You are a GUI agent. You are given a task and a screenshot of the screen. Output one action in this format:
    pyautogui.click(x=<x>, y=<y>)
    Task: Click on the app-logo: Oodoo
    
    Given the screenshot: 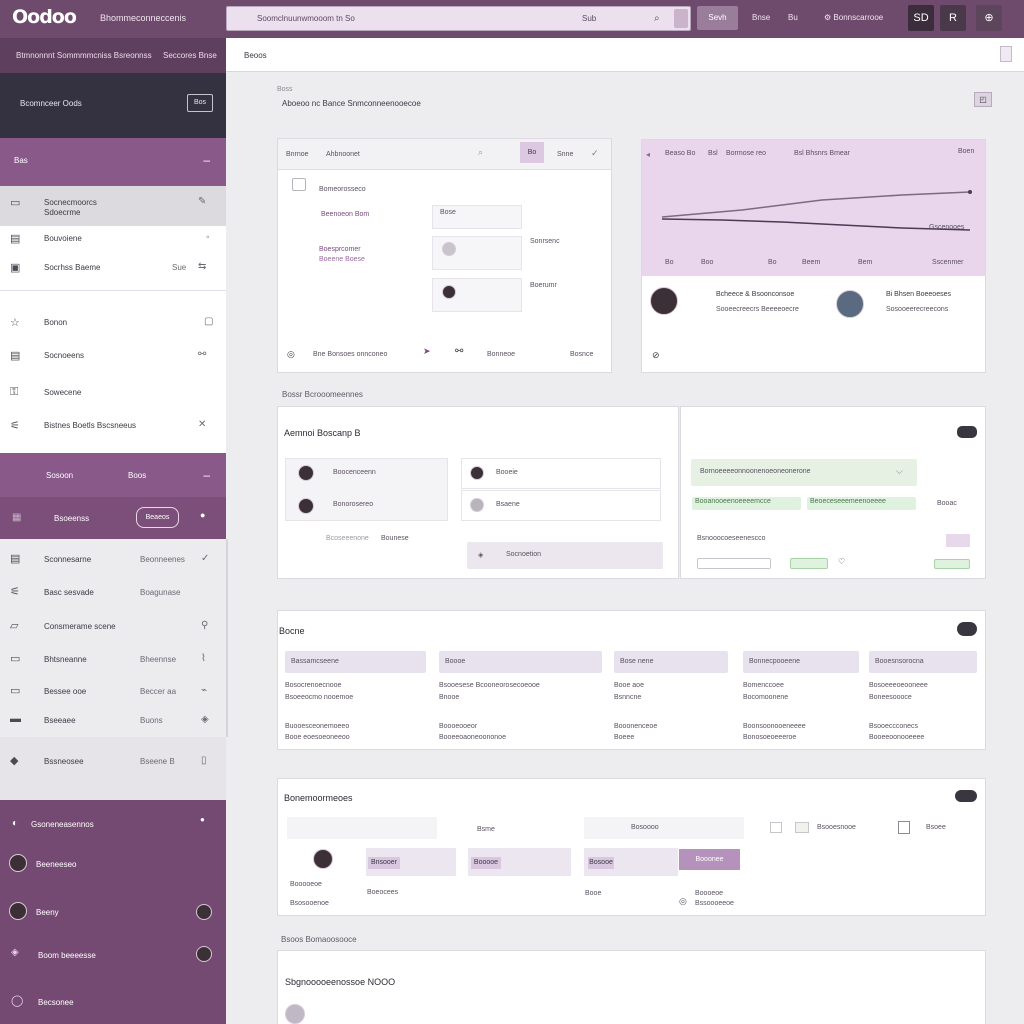 What is the action you would take?
    pyautogui.click(x=44, y=17)
    